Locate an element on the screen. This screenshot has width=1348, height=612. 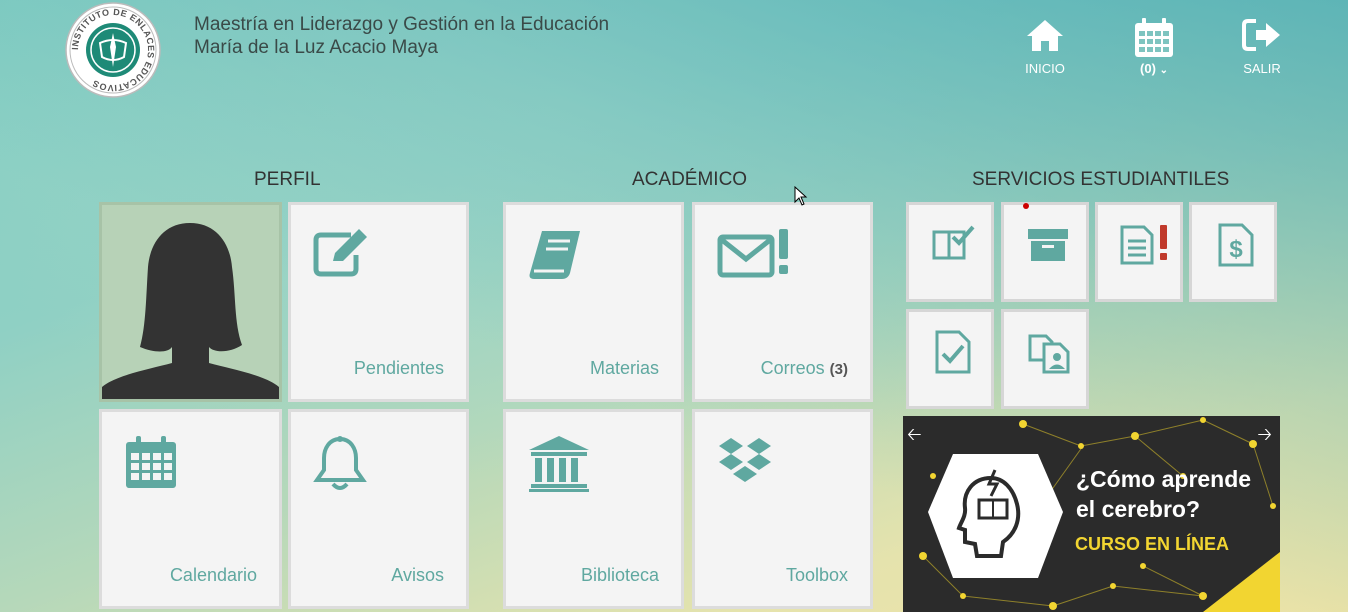
documents-user-icon is located at coordinates (1049, 354).